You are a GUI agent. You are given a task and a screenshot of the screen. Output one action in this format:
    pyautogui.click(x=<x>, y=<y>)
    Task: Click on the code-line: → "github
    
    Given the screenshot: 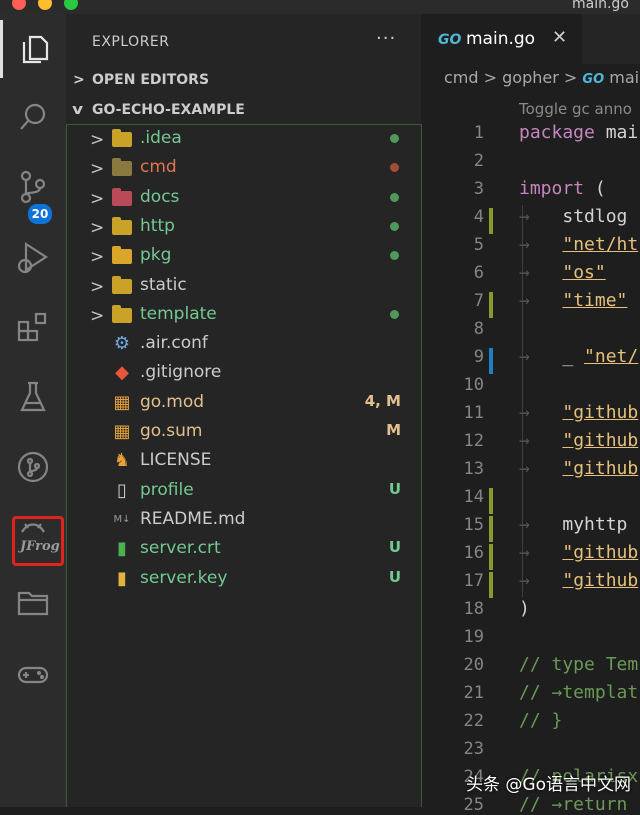 What is the action you would take?
    pyautogui.click(x=578, y=468)
    